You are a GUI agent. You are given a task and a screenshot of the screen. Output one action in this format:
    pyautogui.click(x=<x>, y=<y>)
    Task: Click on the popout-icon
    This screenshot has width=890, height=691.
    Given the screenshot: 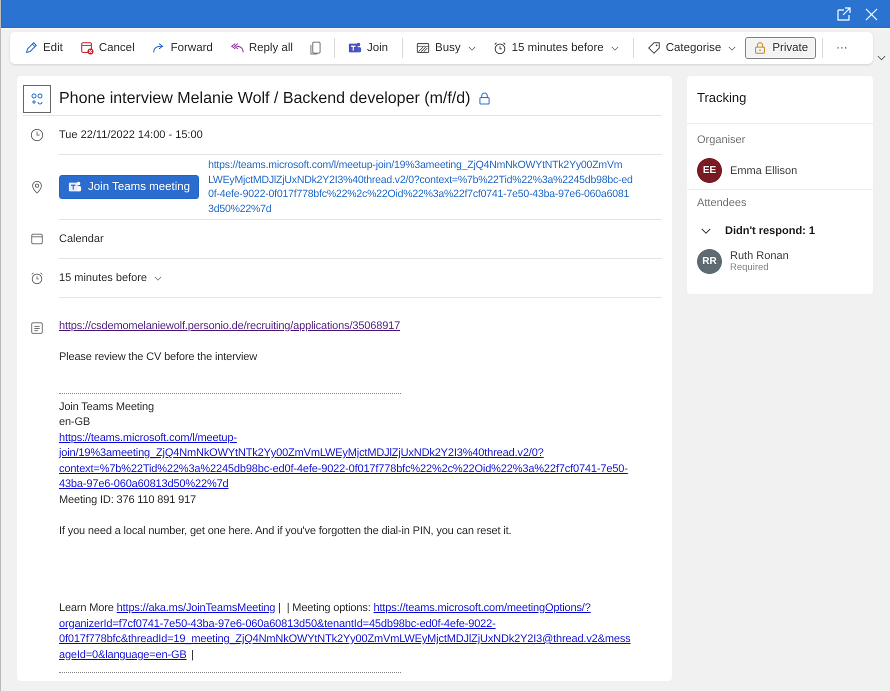 What is the action you would take?
    pyautogui.click(x=844, y=14)
    